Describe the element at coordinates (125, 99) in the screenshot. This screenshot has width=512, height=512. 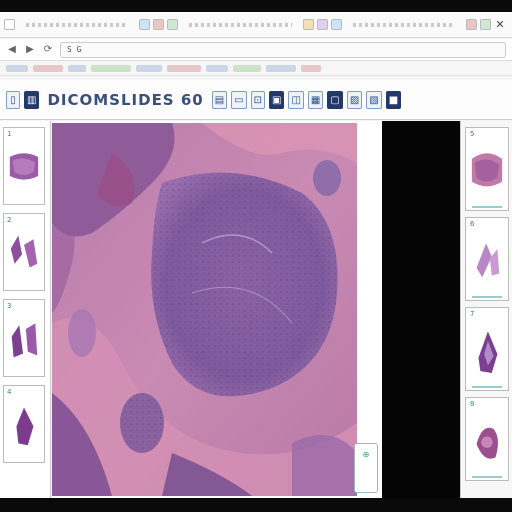
I see `viewer-title: DICOMSLIDES 60` at that location.